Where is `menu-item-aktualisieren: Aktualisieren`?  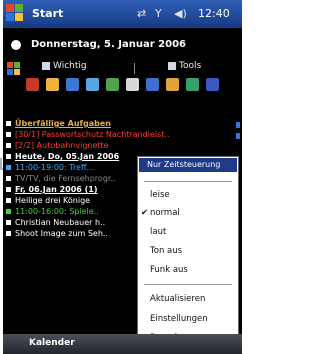
menu-item-aktualisieren: Aktualisieren is located at coordinates (177, 299).